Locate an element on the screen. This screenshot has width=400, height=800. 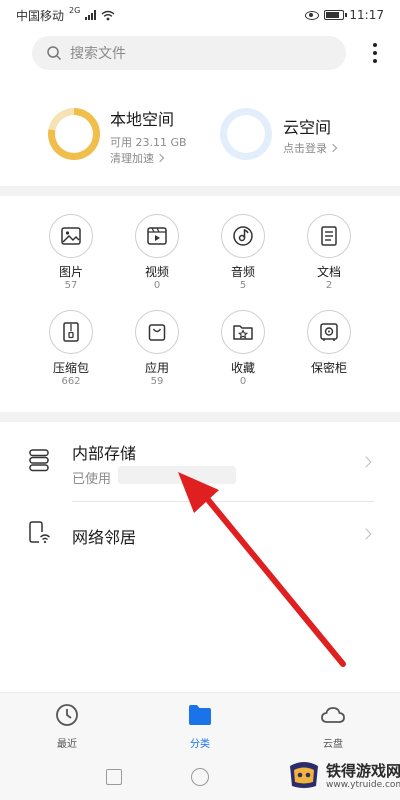
network-device-icon is located at coordinates (40, 532).